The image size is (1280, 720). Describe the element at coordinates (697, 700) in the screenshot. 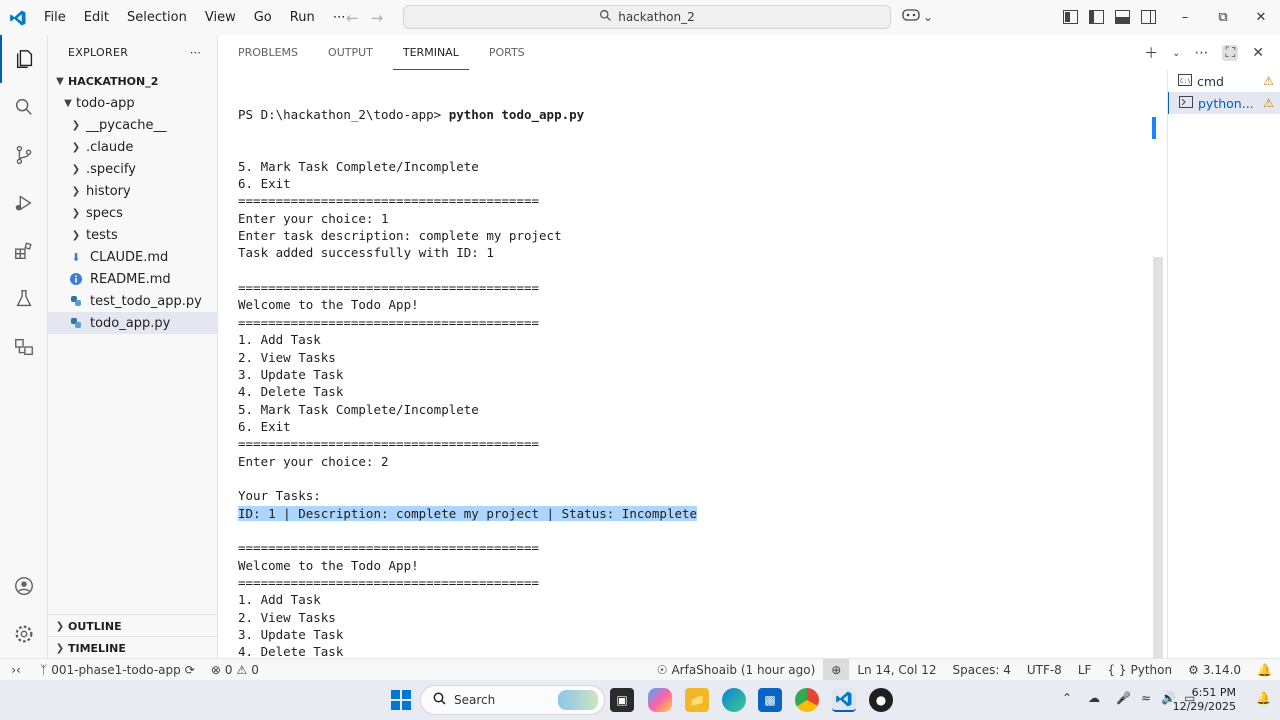

I see `file-explorer-icon: 📁` at that location.